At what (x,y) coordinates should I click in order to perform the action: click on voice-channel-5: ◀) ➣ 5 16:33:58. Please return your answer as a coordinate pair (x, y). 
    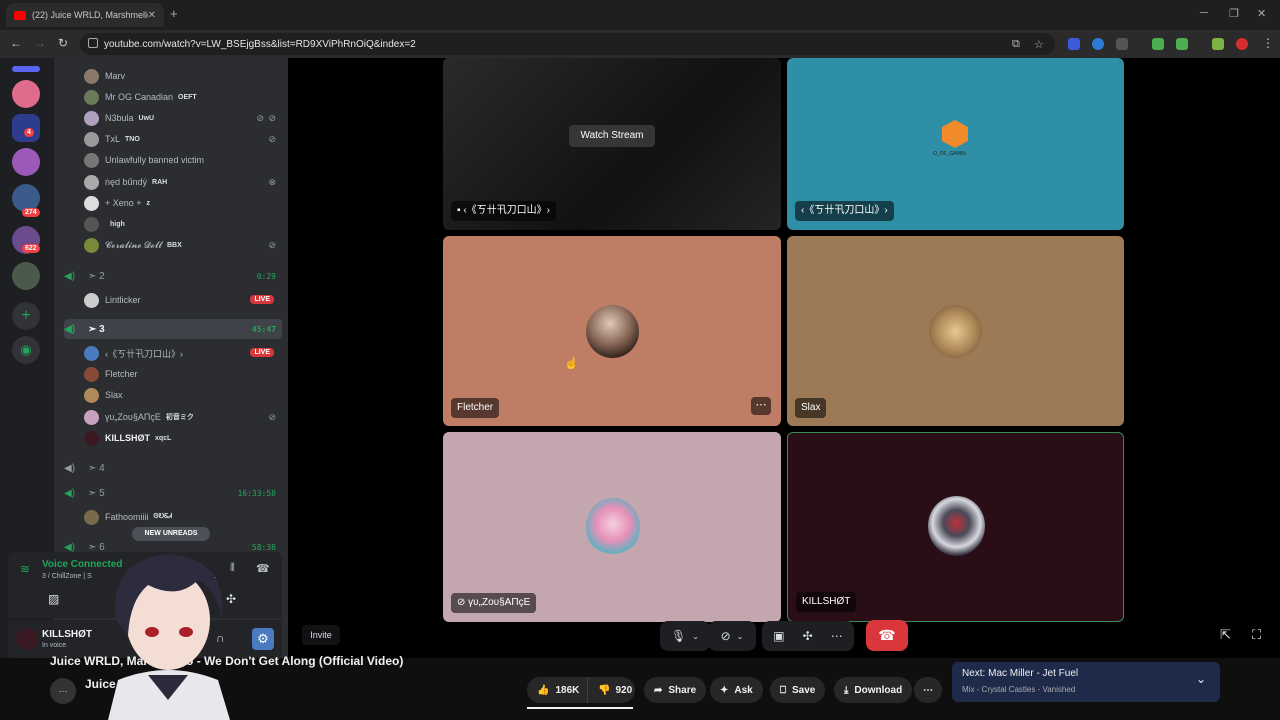
    Looking at the image, I should click on (173, 493).